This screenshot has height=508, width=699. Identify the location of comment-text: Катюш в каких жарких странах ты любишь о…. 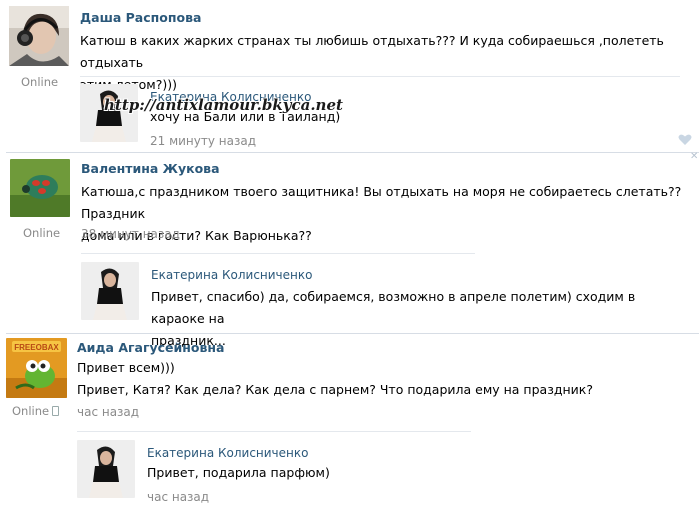
(386, 63).